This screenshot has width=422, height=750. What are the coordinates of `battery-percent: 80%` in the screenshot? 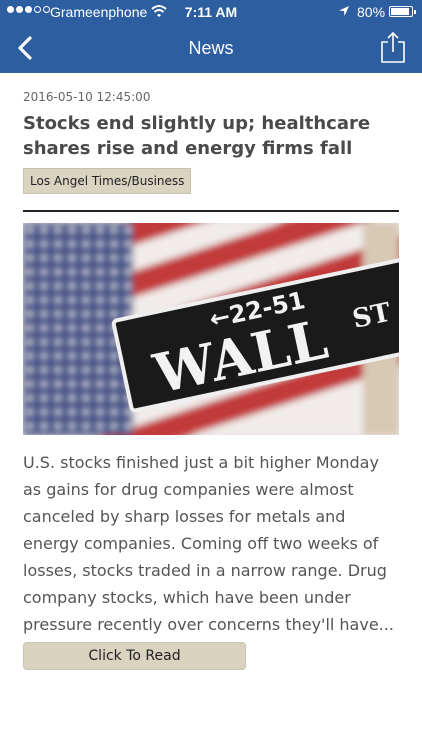 It's located at (371, 12).